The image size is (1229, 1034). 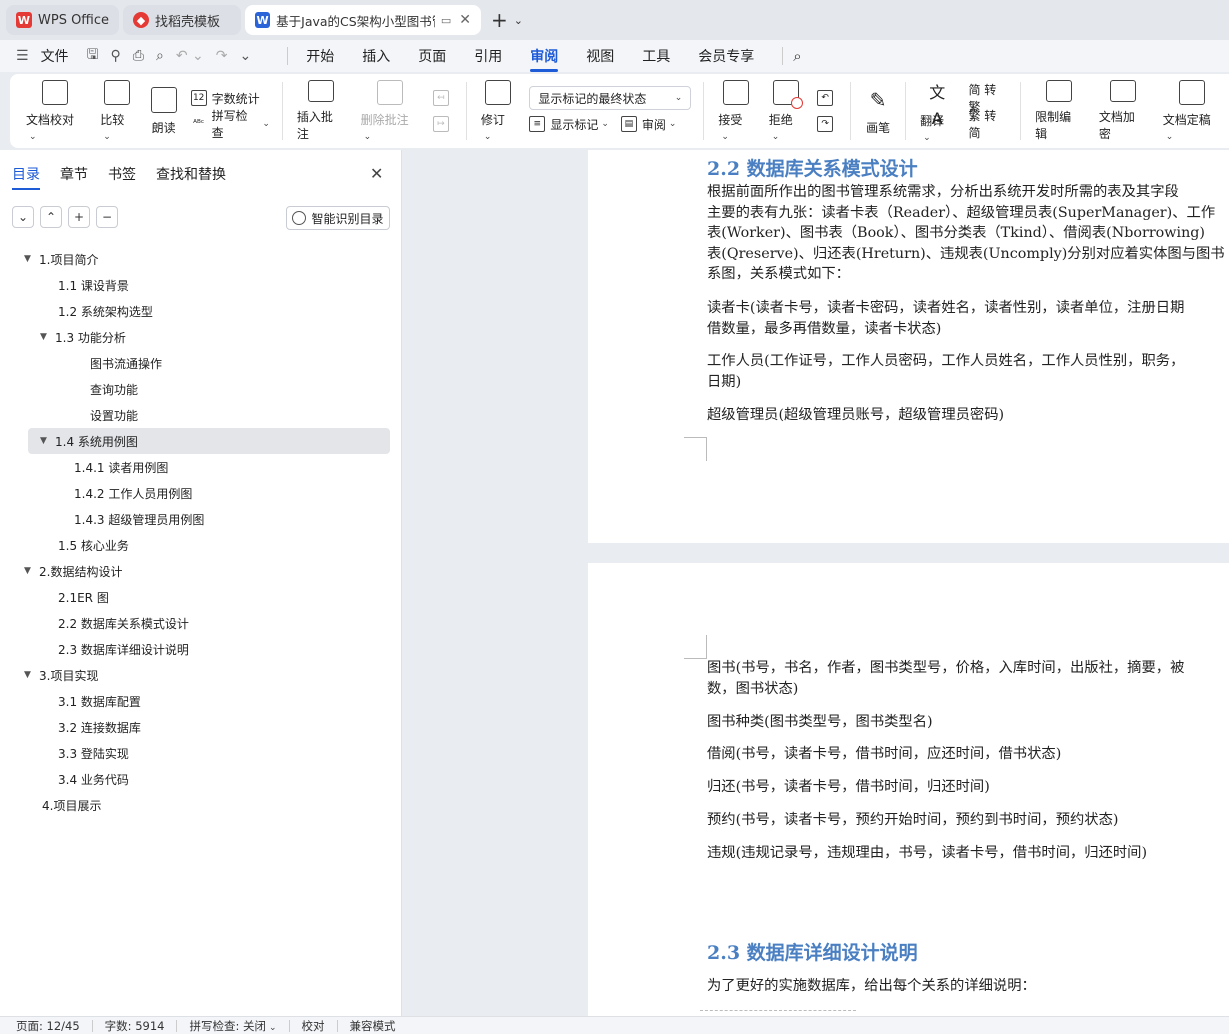 What do you see at coordinates (446, 20) in the screenshot?
I see `monitor-icon: ▭` at bounding box center [446, 20].